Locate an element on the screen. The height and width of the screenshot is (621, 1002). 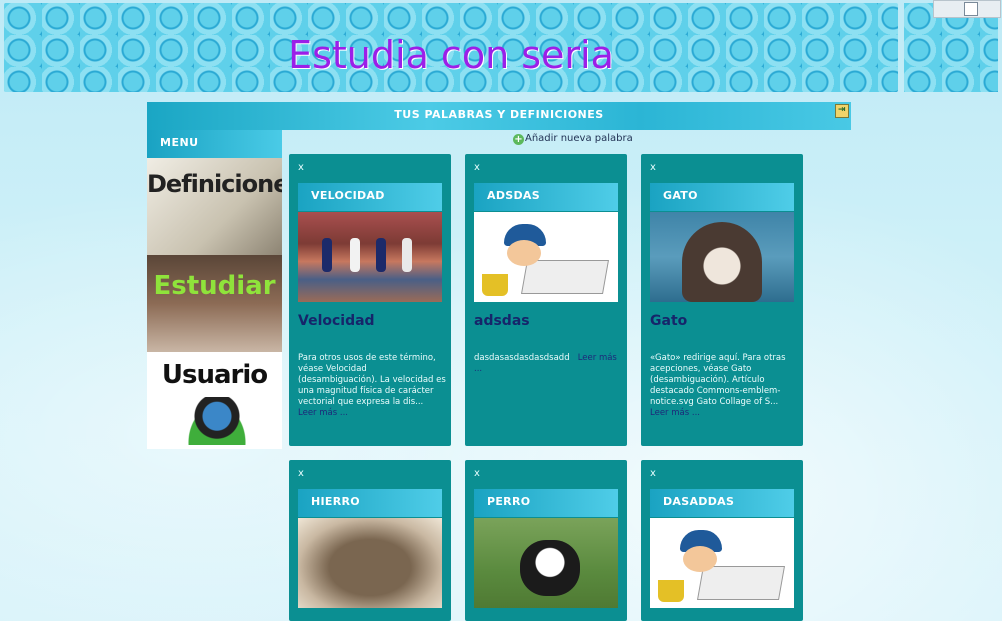
card-title: Velocidad is located at coordinates (336, 321).